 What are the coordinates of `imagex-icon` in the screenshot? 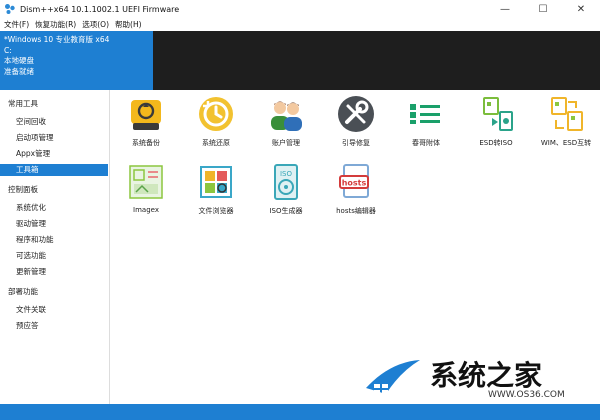 It's located at (146, 182).